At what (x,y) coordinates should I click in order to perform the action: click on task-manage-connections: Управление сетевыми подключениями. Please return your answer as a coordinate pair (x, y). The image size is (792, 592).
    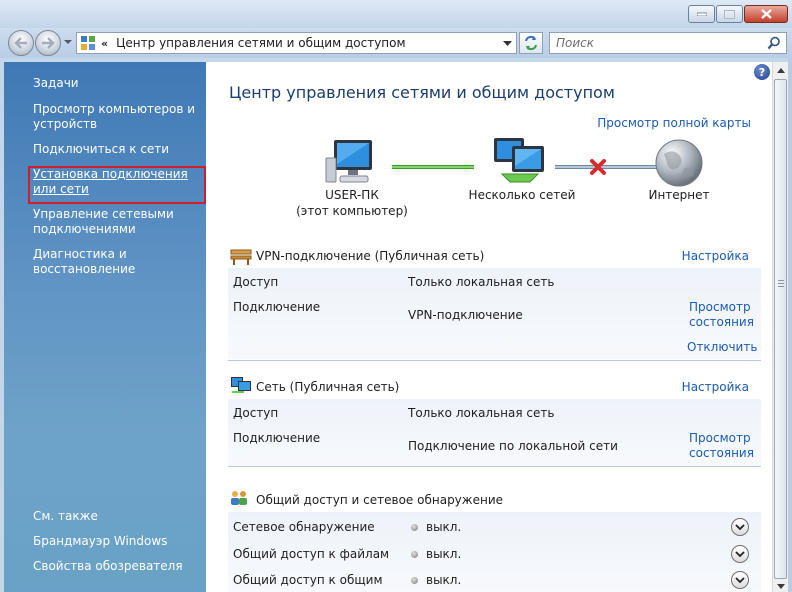
    Looking at the image, I should click on (117, 222).